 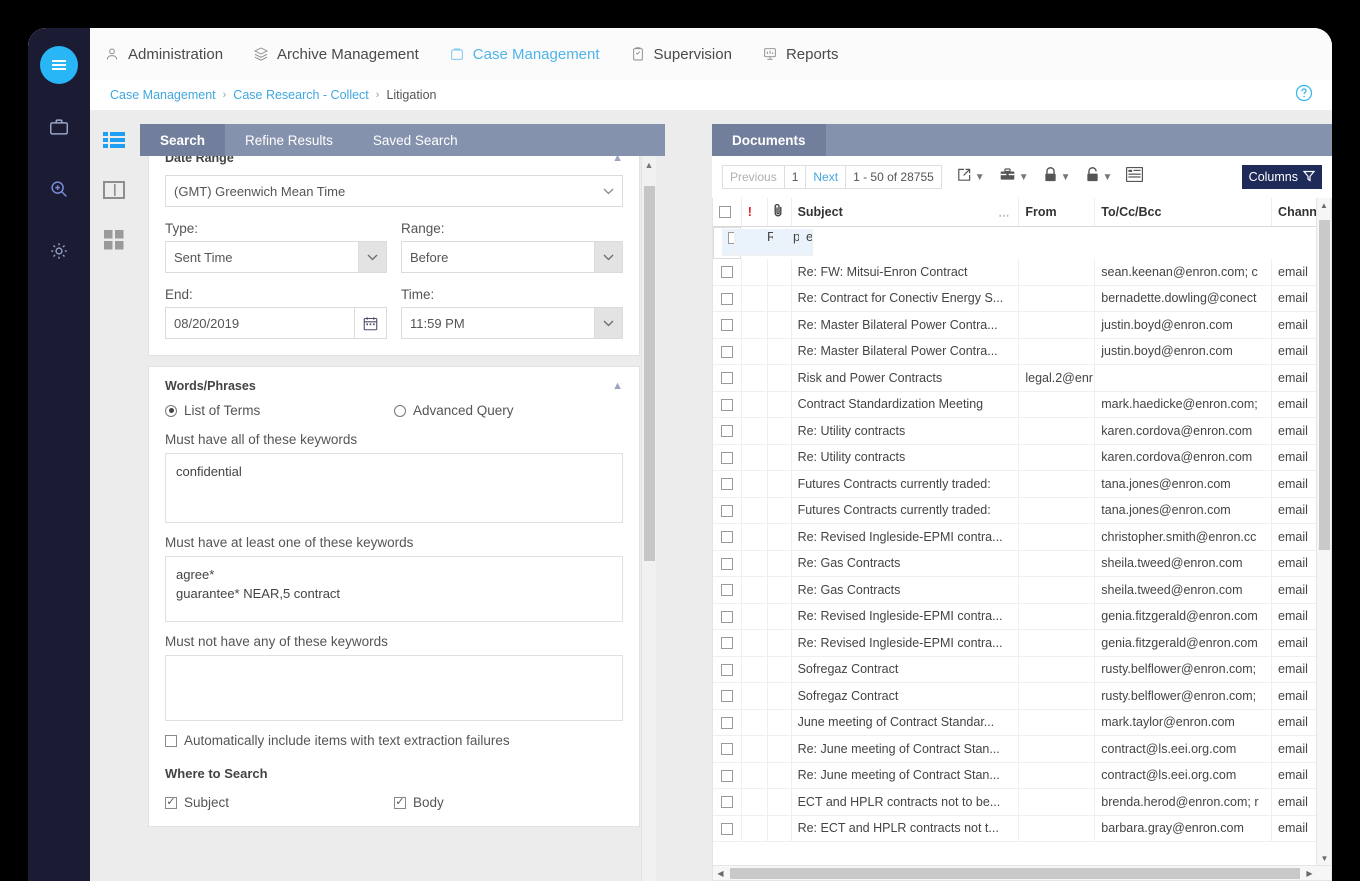 What do you see at coordinates (1324, 205) in the screenshot?
I see `scroll-up-icon: ▲` at bounding box center [1324, 205].